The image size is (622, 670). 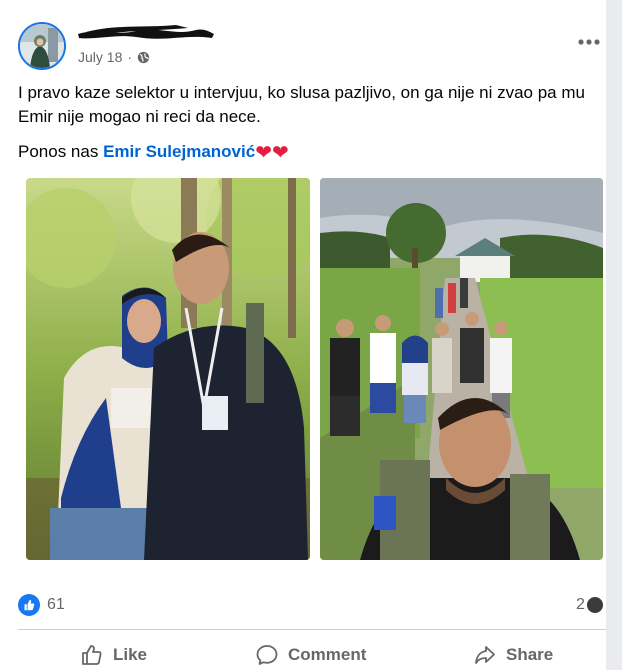 I want to click on author-name-redacted, so click(x=146, y=33).